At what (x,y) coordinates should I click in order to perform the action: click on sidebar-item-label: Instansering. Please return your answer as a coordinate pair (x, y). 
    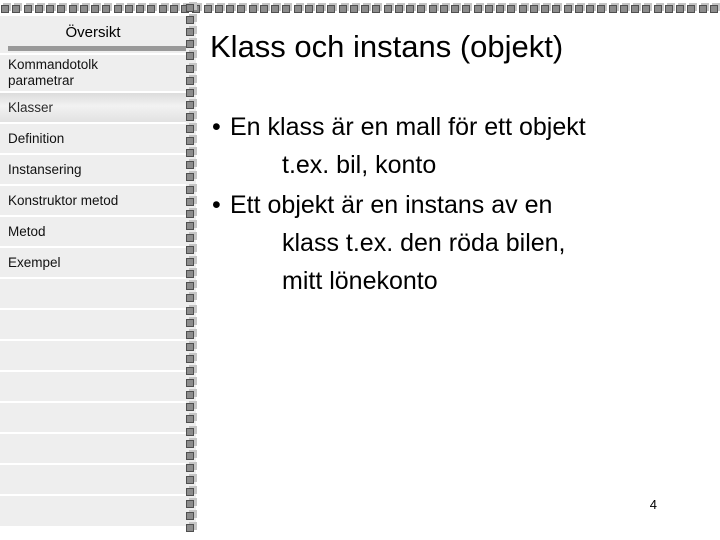
    Looking at the image, I should click on (45, 169).